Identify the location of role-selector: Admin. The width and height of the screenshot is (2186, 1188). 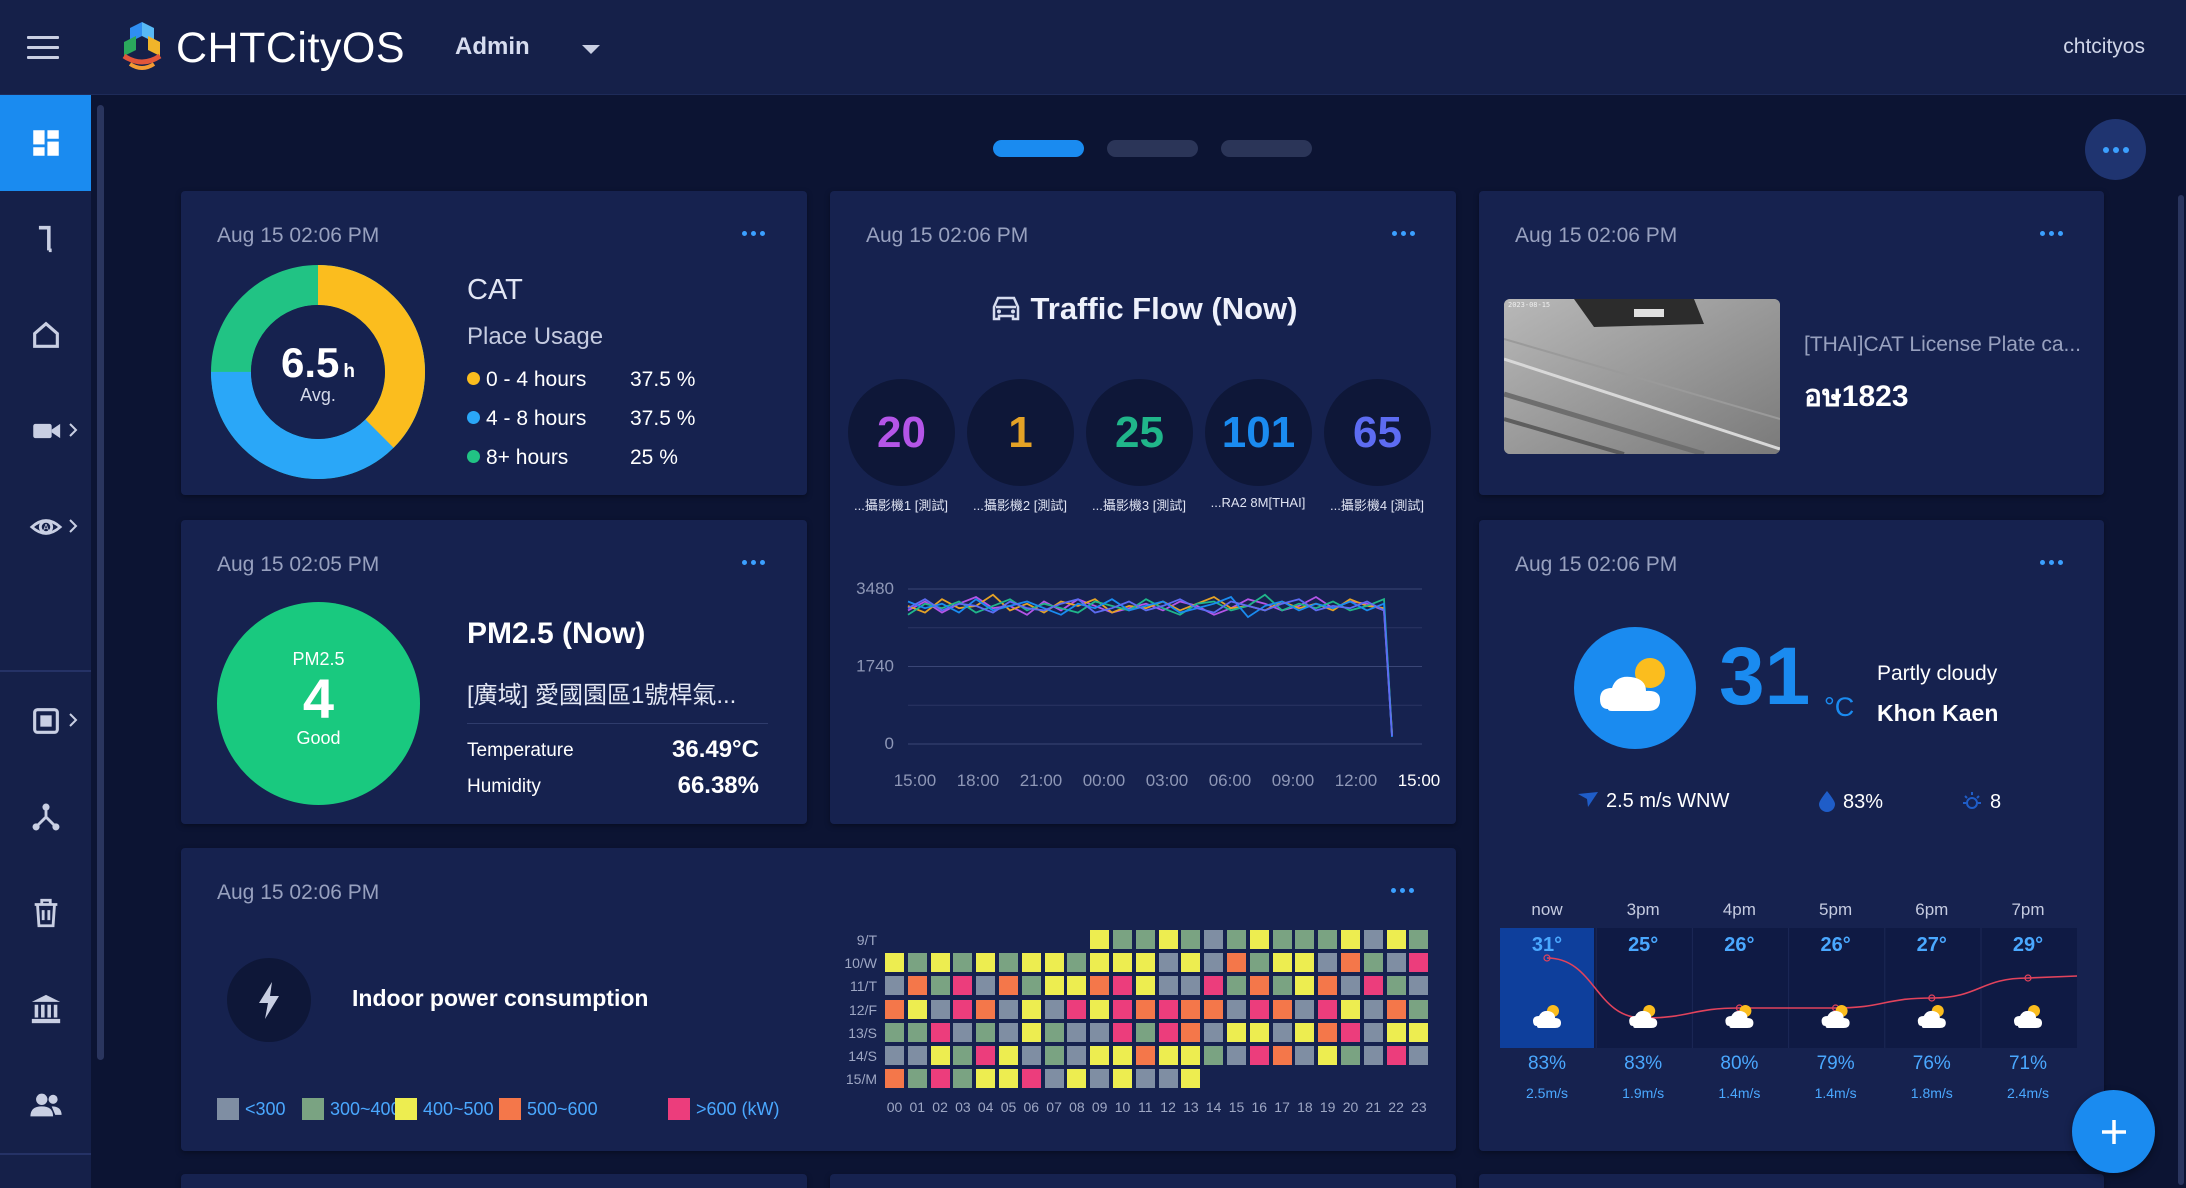
(492, 47).